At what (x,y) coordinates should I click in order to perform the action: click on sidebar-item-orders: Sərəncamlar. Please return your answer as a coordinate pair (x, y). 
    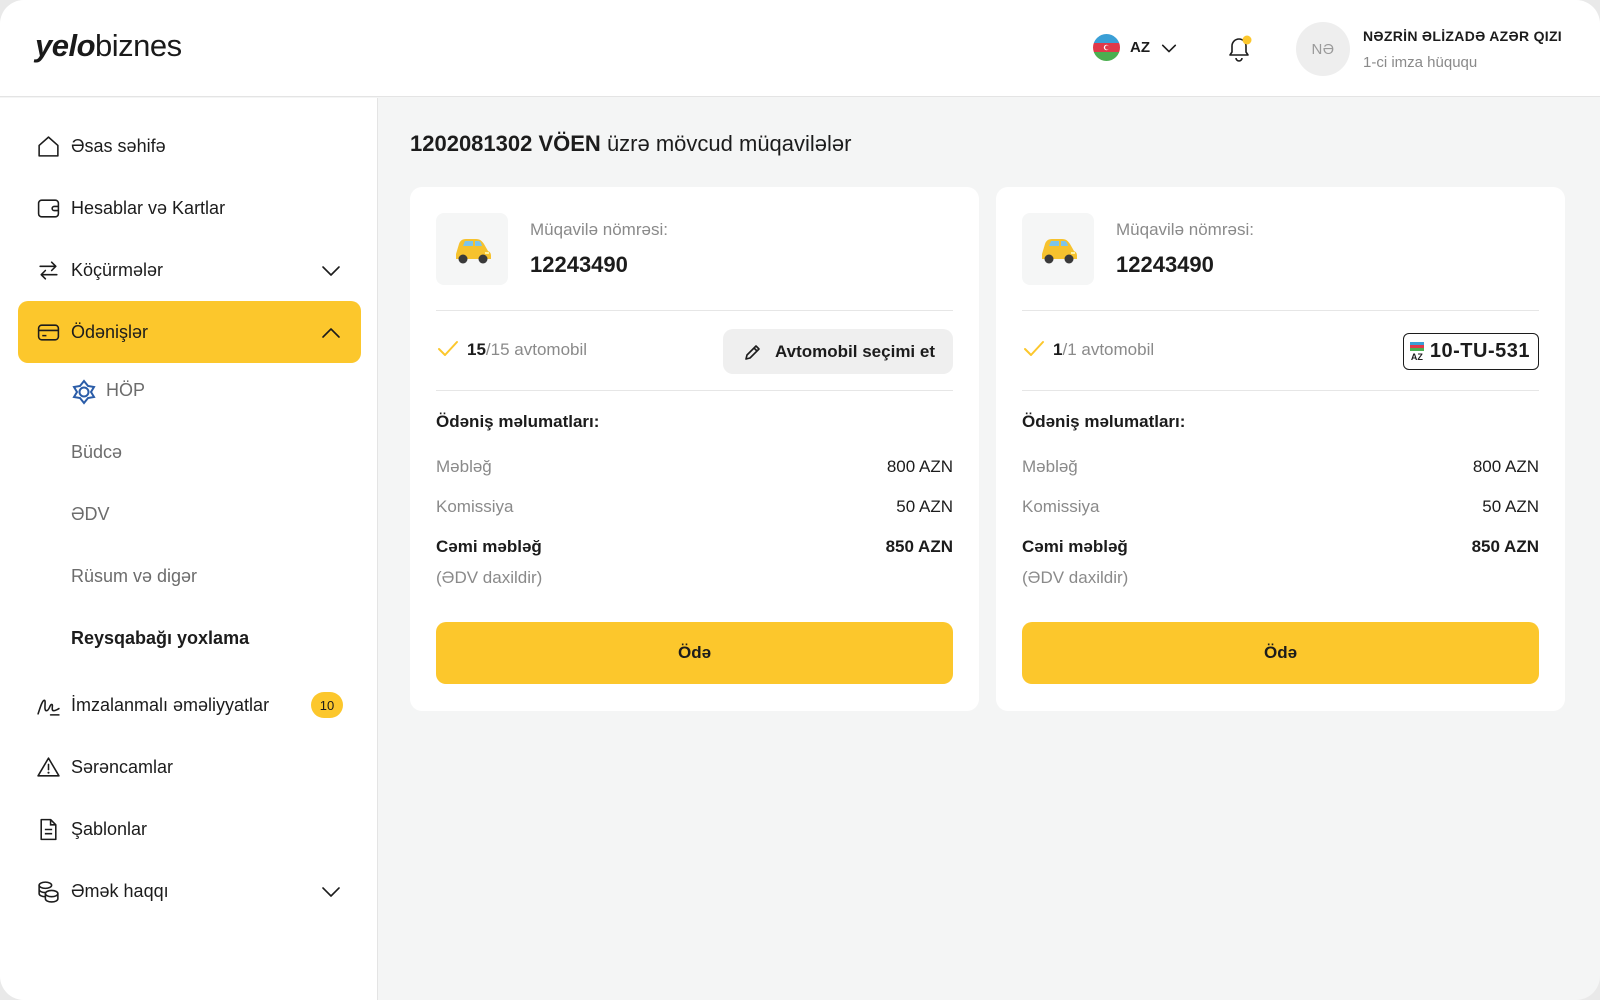
    Looking at the image, I should click on (189, 767).